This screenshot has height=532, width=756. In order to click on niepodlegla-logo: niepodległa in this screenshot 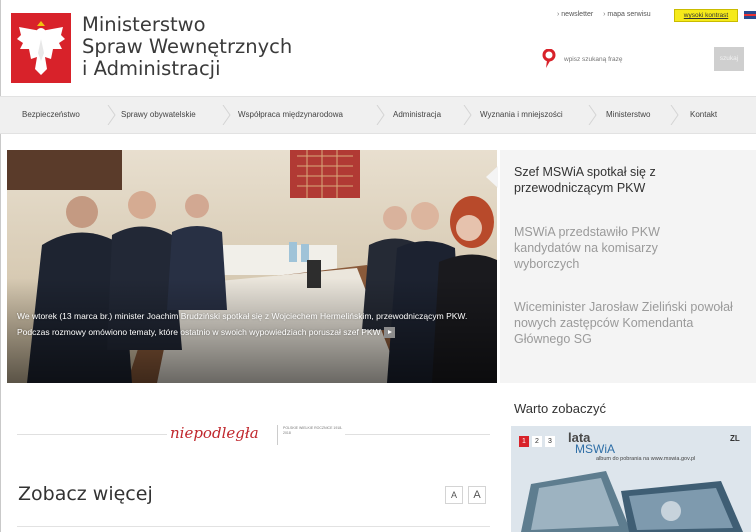, I will do `click(214, 433)`.